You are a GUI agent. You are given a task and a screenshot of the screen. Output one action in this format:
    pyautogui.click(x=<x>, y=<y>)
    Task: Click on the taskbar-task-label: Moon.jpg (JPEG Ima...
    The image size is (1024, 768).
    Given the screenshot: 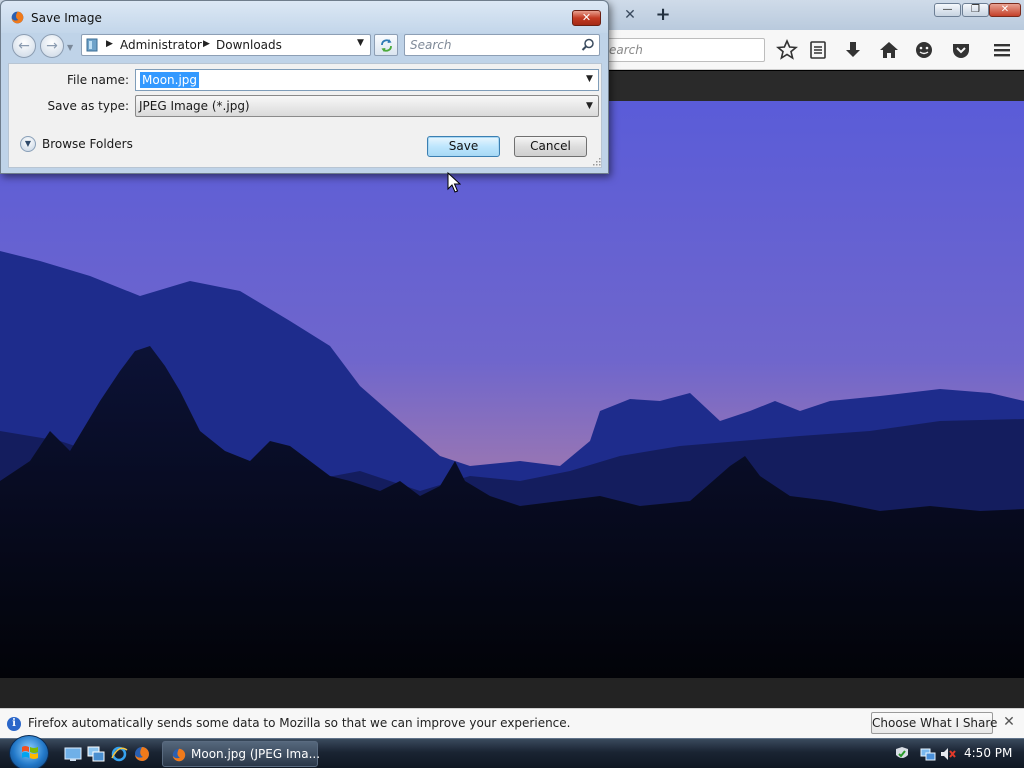 What is the action you would take?
    pyautogui.click(x=256, y=754)
    